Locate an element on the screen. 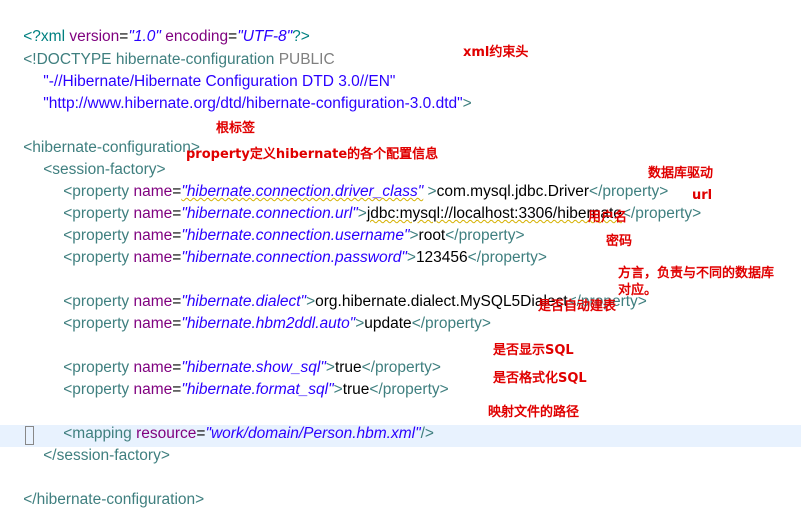 The image size is (801, 530). annotation-show-sql: 是否显示SQL is located at coordinates (533, 350).